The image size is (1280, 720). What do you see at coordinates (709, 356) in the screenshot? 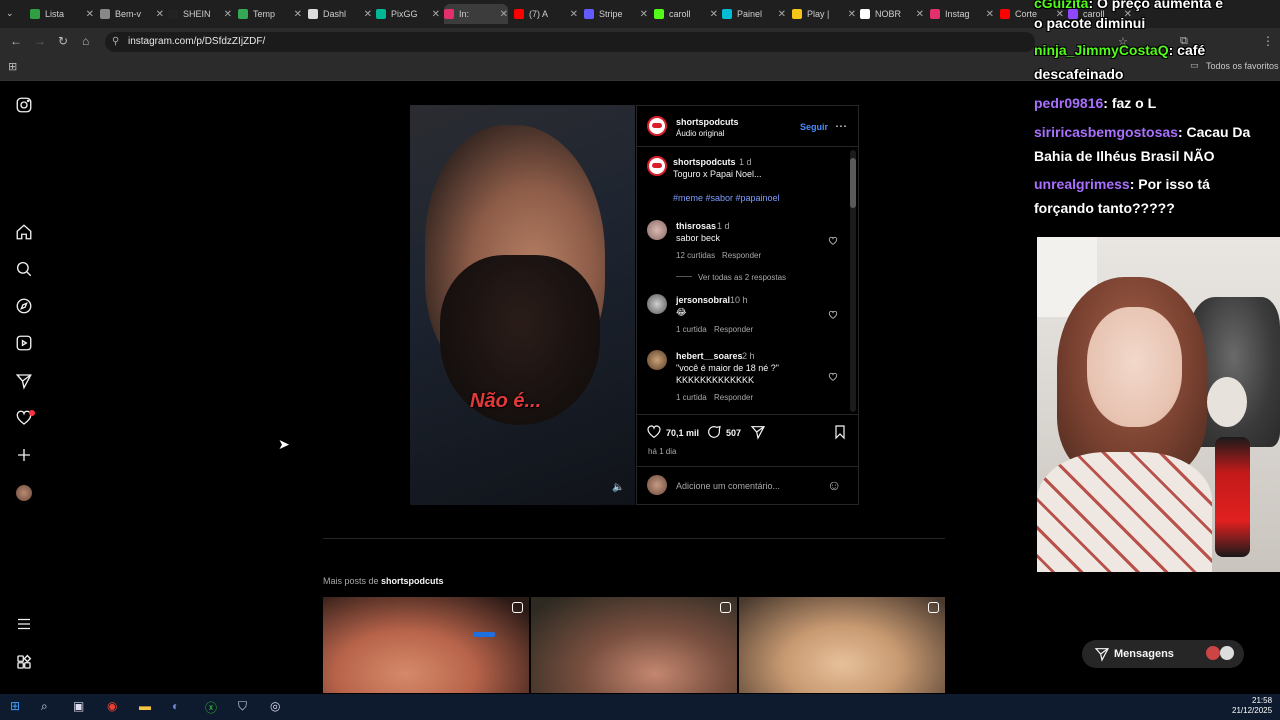
I see `comment-username: hebert__soares` at bounding box center [709, 356].